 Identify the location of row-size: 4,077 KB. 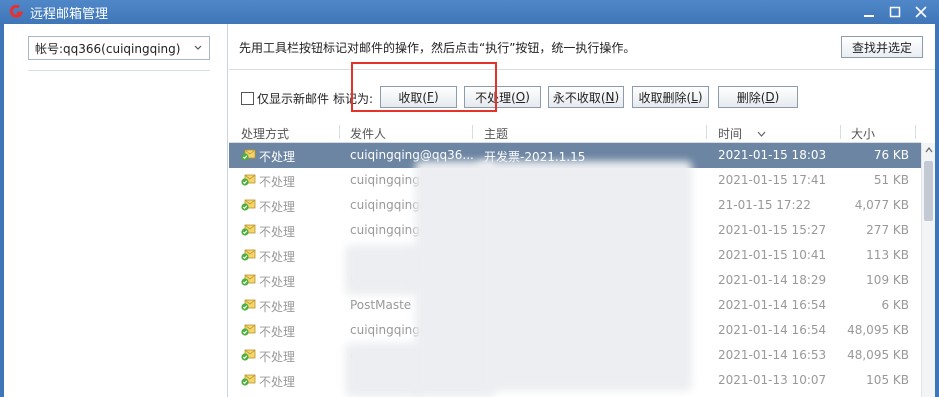
(881, 205).